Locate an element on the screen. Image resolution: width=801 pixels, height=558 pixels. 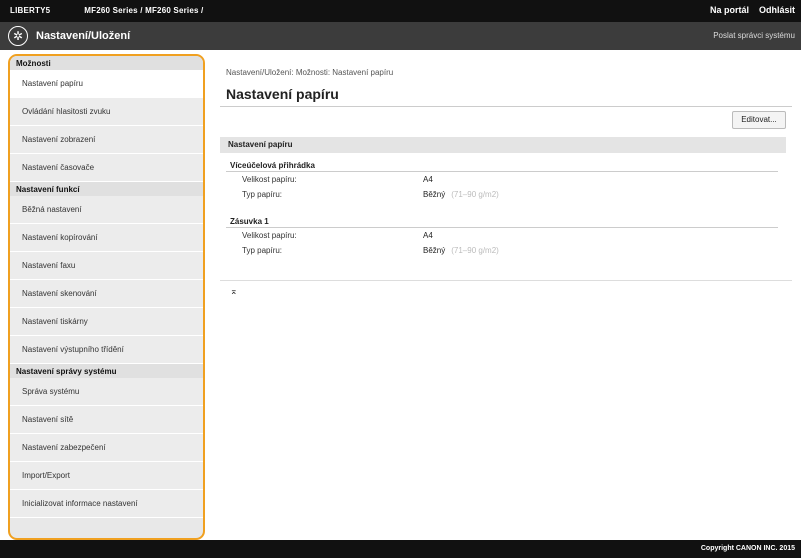
portal-link: Na portál is located at coordinates (729, 10).